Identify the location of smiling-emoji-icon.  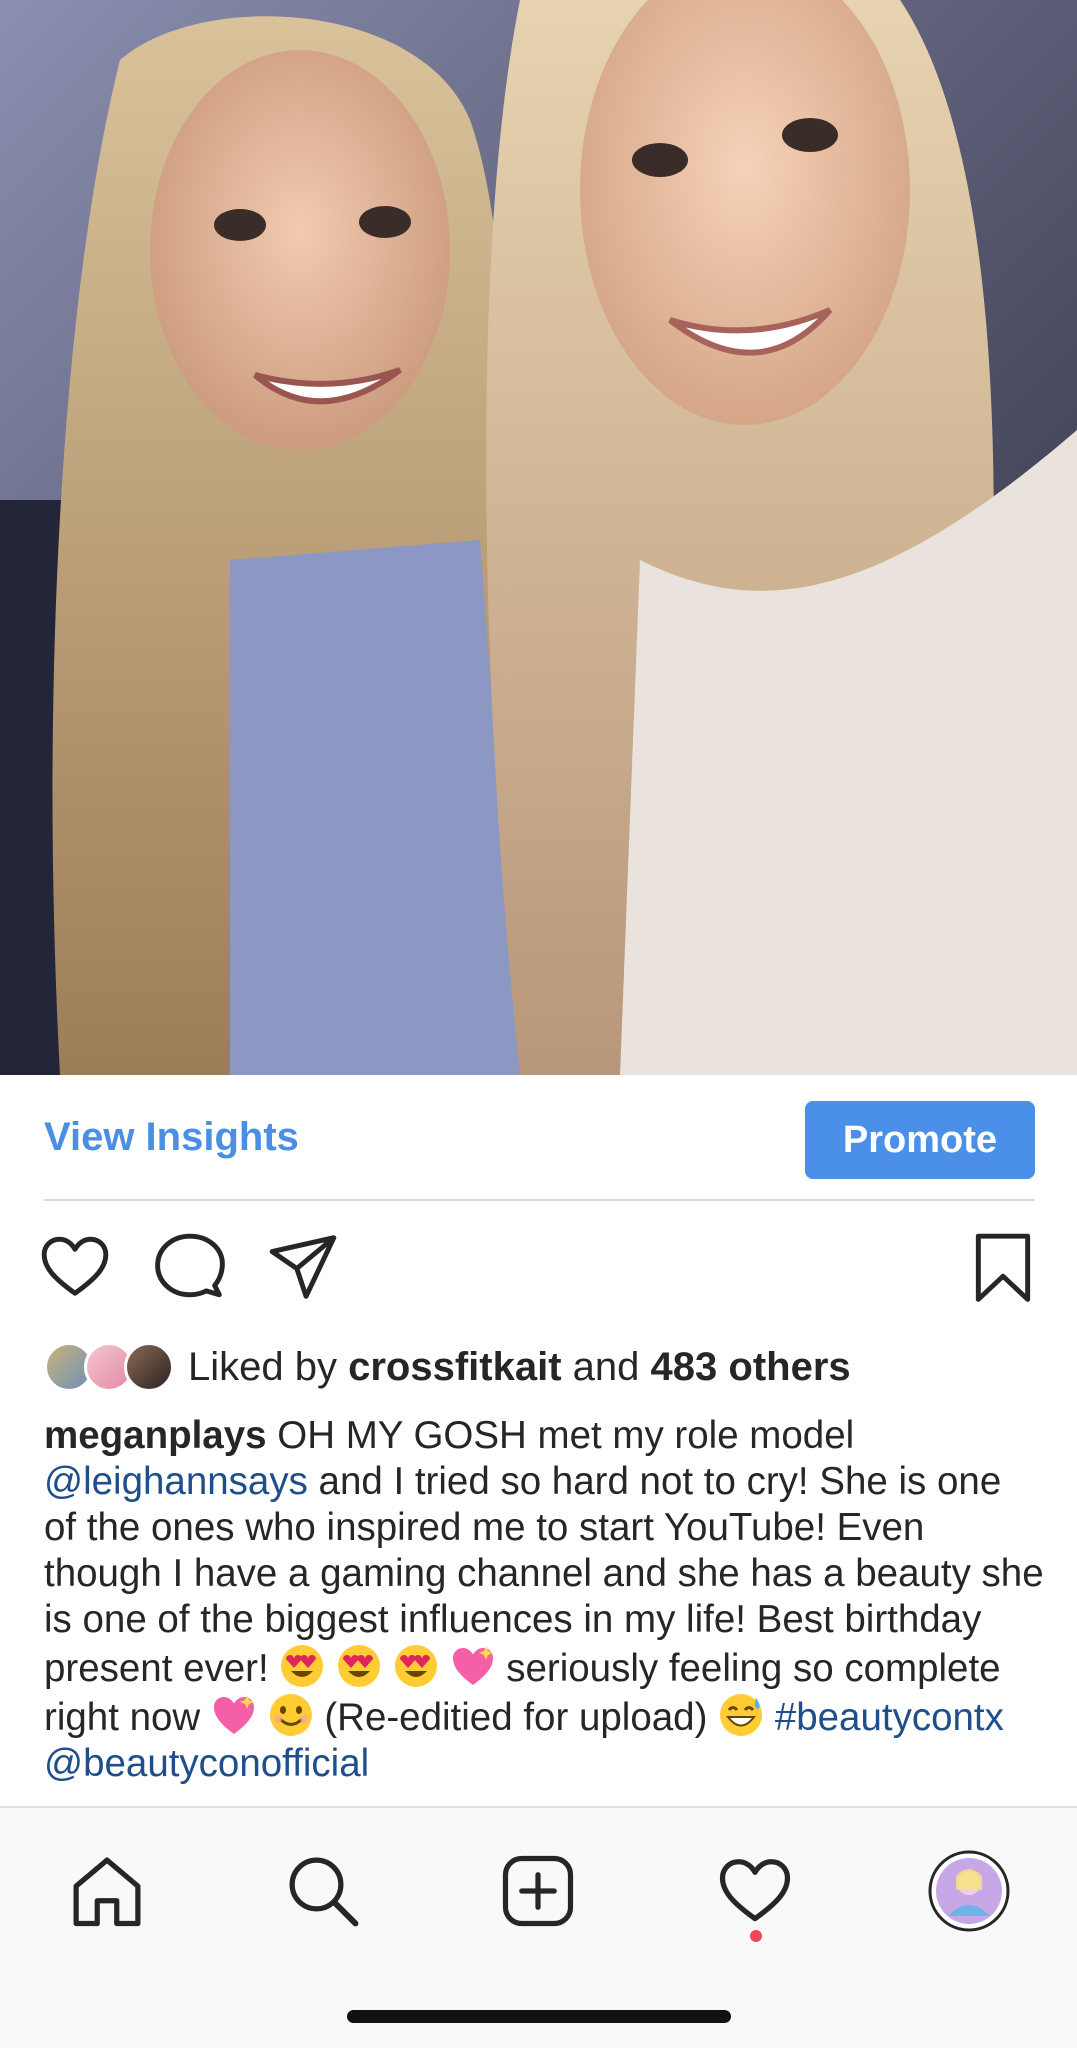
(291, 1715).